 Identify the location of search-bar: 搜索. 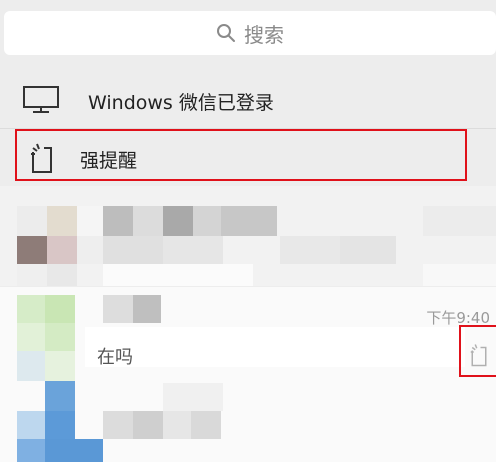
(250, 33).